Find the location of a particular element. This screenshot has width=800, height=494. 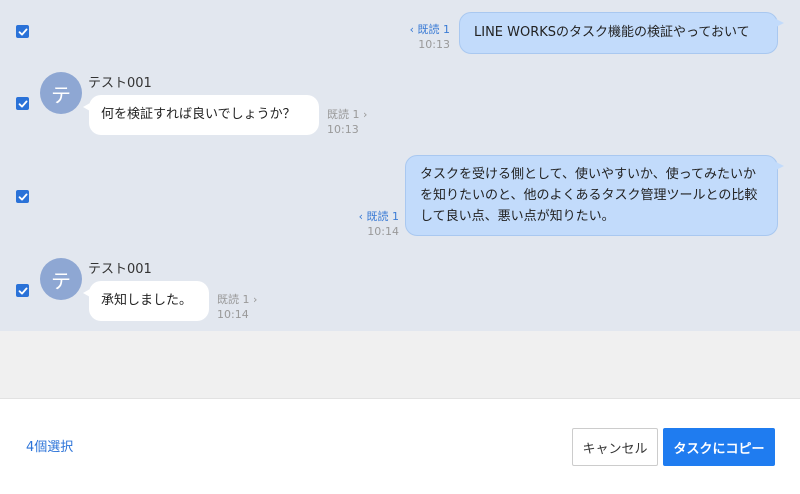

message-meta: 既読 1 › 10:14 is located at coordinates (252, 307).